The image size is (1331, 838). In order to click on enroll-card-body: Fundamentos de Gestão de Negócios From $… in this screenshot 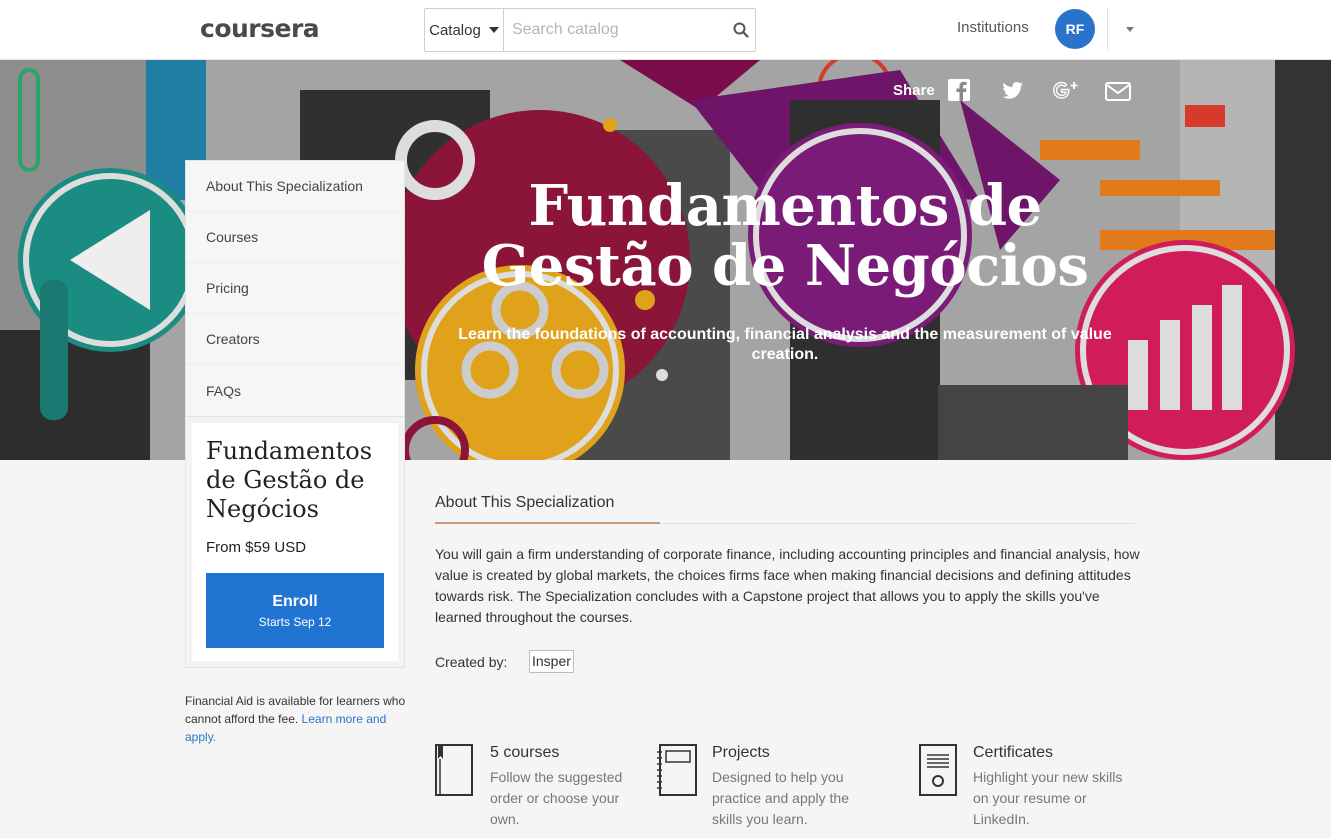, I will do `click(295, 542)`.